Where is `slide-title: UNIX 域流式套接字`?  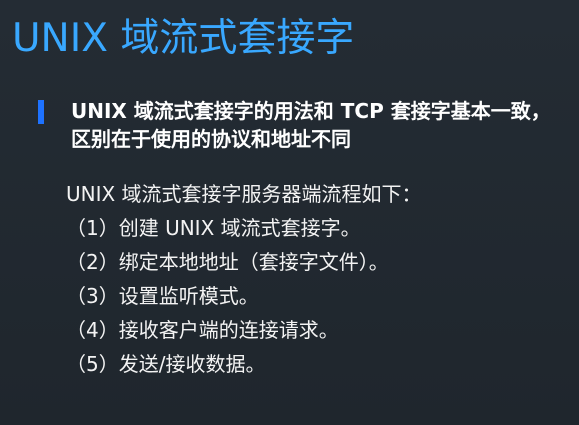 slide-title: UNIX 域流式套接字 is located at coordinates (183, 38).